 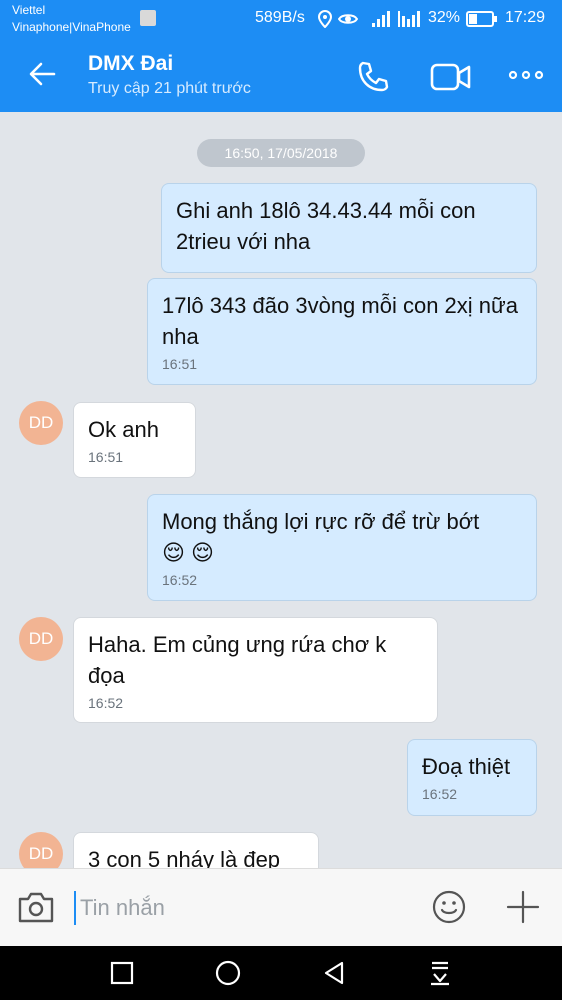 I want to click on message-bubble-incoming: Haha. Em củng ưng rứa chơ k đọa 16:52, so click(x=255, y=670).